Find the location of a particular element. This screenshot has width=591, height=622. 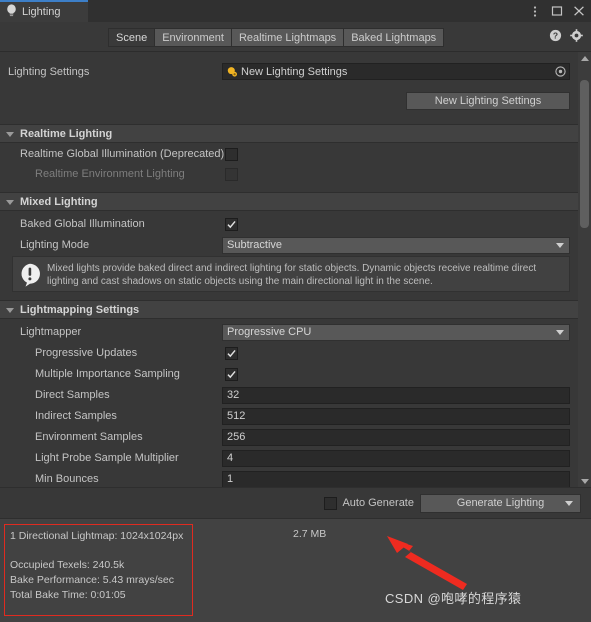

environment-samples-label: Environment Samples is located at coordinates (89, 437).